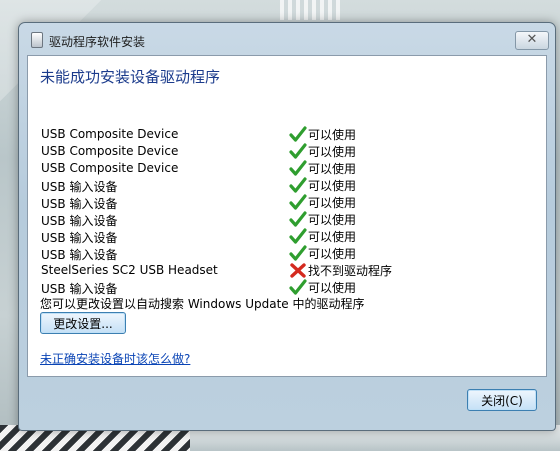 The height and width of the screenshot is (451, 560). What do you see at coordinates (130, 77) in the screenshot?
I see `page-title: 未能成功安装设备驱动程序` at bounding box center [130, 77].